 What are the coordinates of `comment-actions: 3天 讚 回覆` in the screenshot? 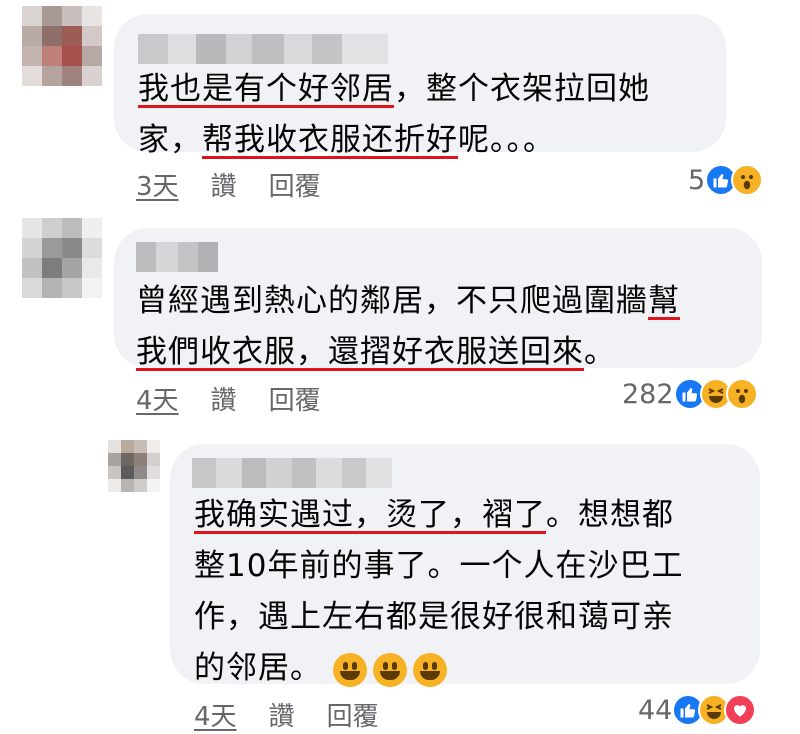 It's located at (244, 184).